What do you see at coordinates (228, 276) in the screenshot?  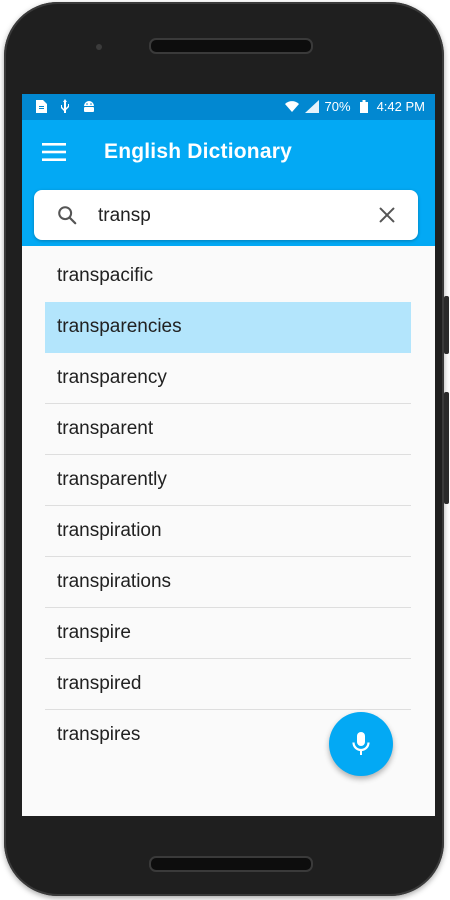 I see `list-item: transpacific` at bounding box center [228, 276].